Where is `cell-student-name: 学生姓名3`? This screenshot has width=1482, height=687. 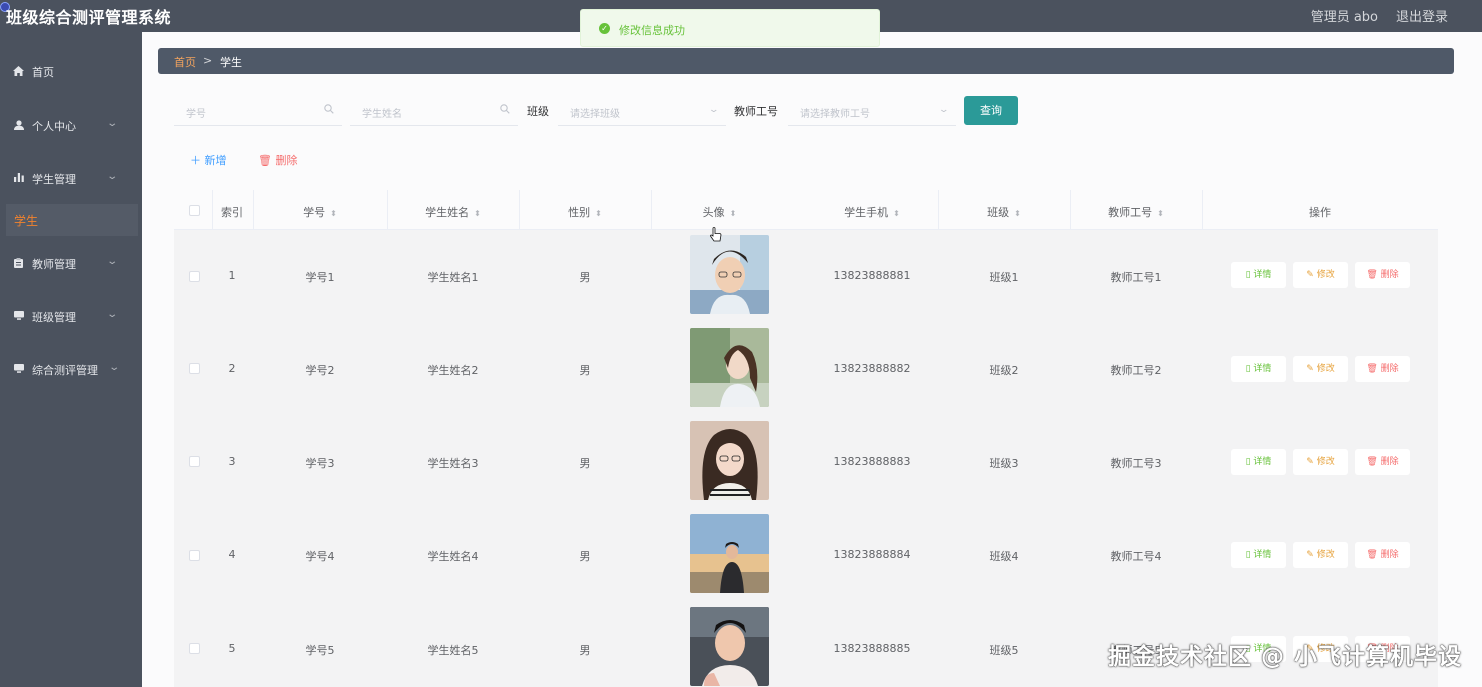 cell-student-name: 学生姓名3 is located at coordinates (453, 463).